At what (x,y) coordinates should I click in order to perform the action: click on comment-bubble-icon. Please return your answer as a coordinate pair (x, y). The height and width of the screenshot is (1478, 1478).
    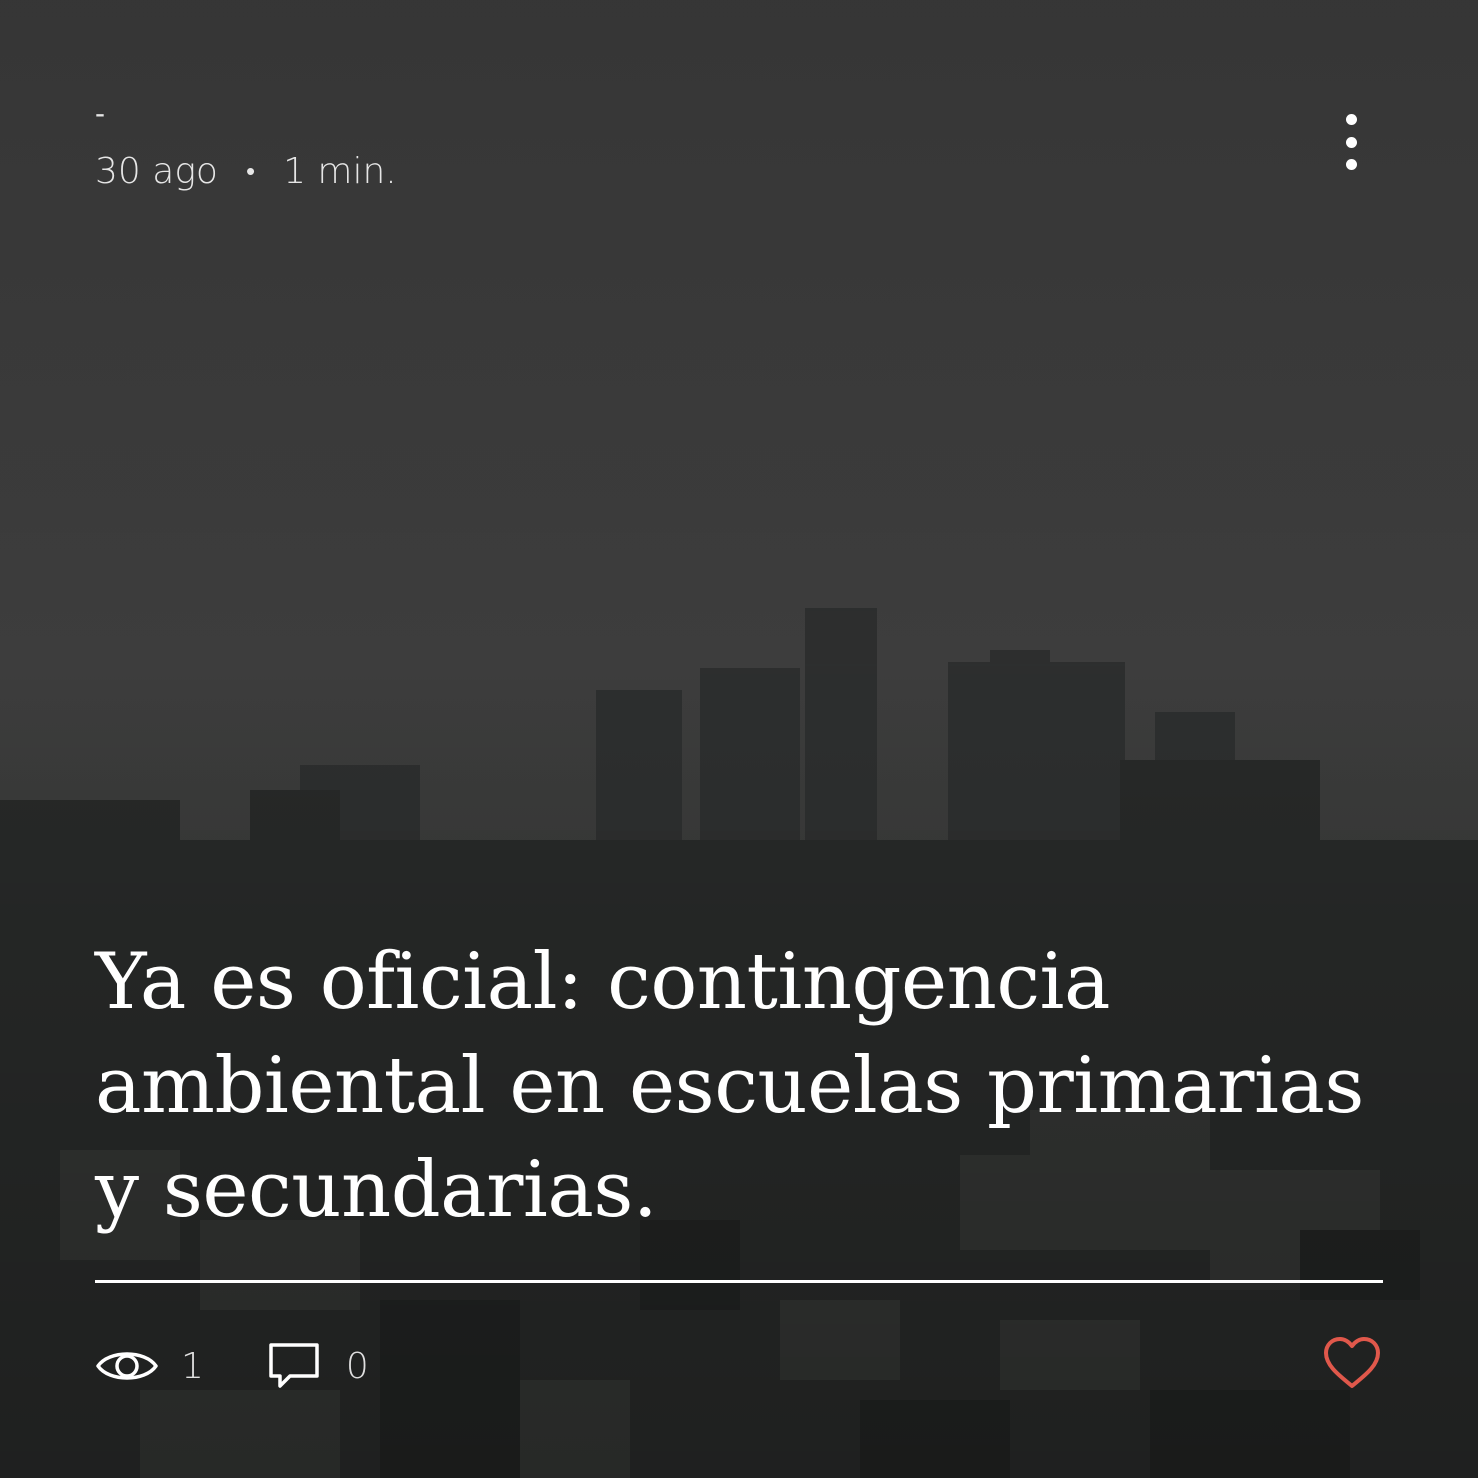
    Looking at the image, I should click on (294, 1365).